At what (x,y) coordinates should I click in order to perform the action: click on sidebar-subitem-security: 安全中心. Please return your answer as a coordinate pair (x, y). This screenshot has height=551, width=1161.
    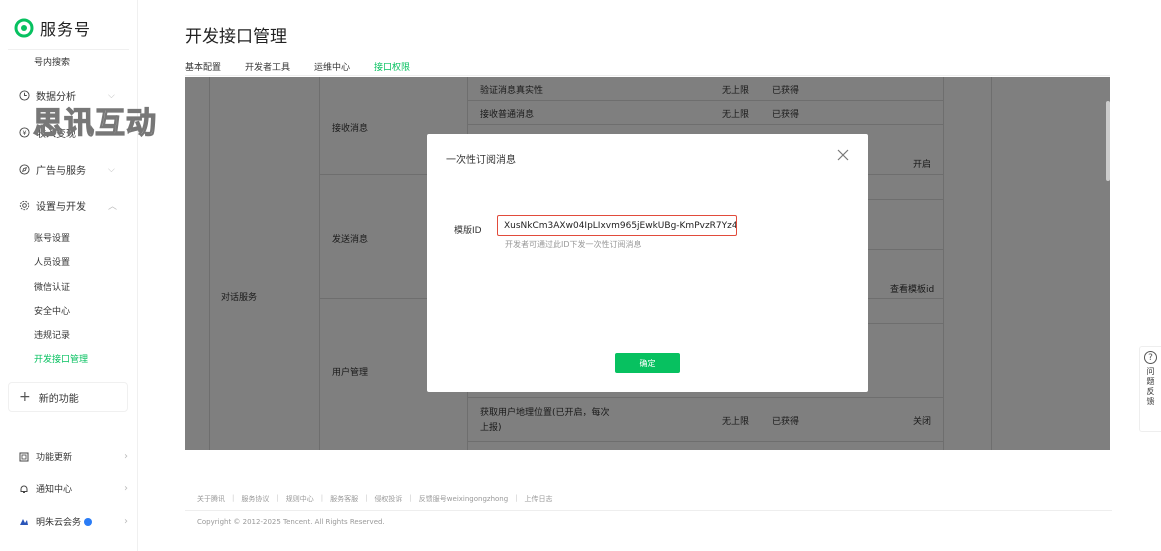
    Looking at the image, I should click on (52, 310).